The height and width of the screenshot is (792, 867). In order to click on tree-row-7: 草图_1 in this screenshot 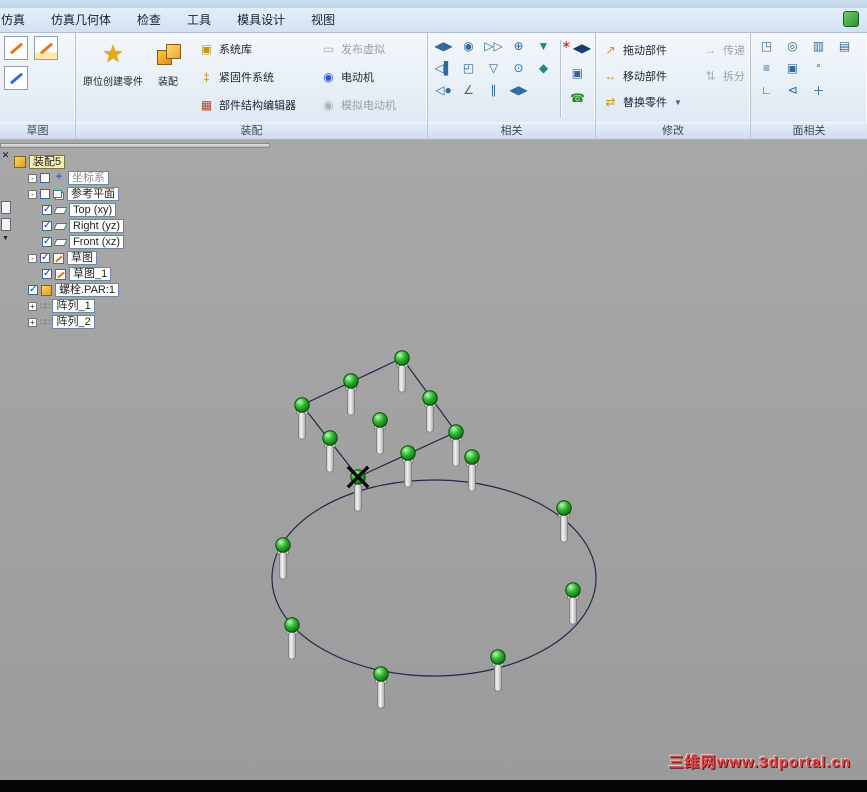, I will do `click(153, 274)`.